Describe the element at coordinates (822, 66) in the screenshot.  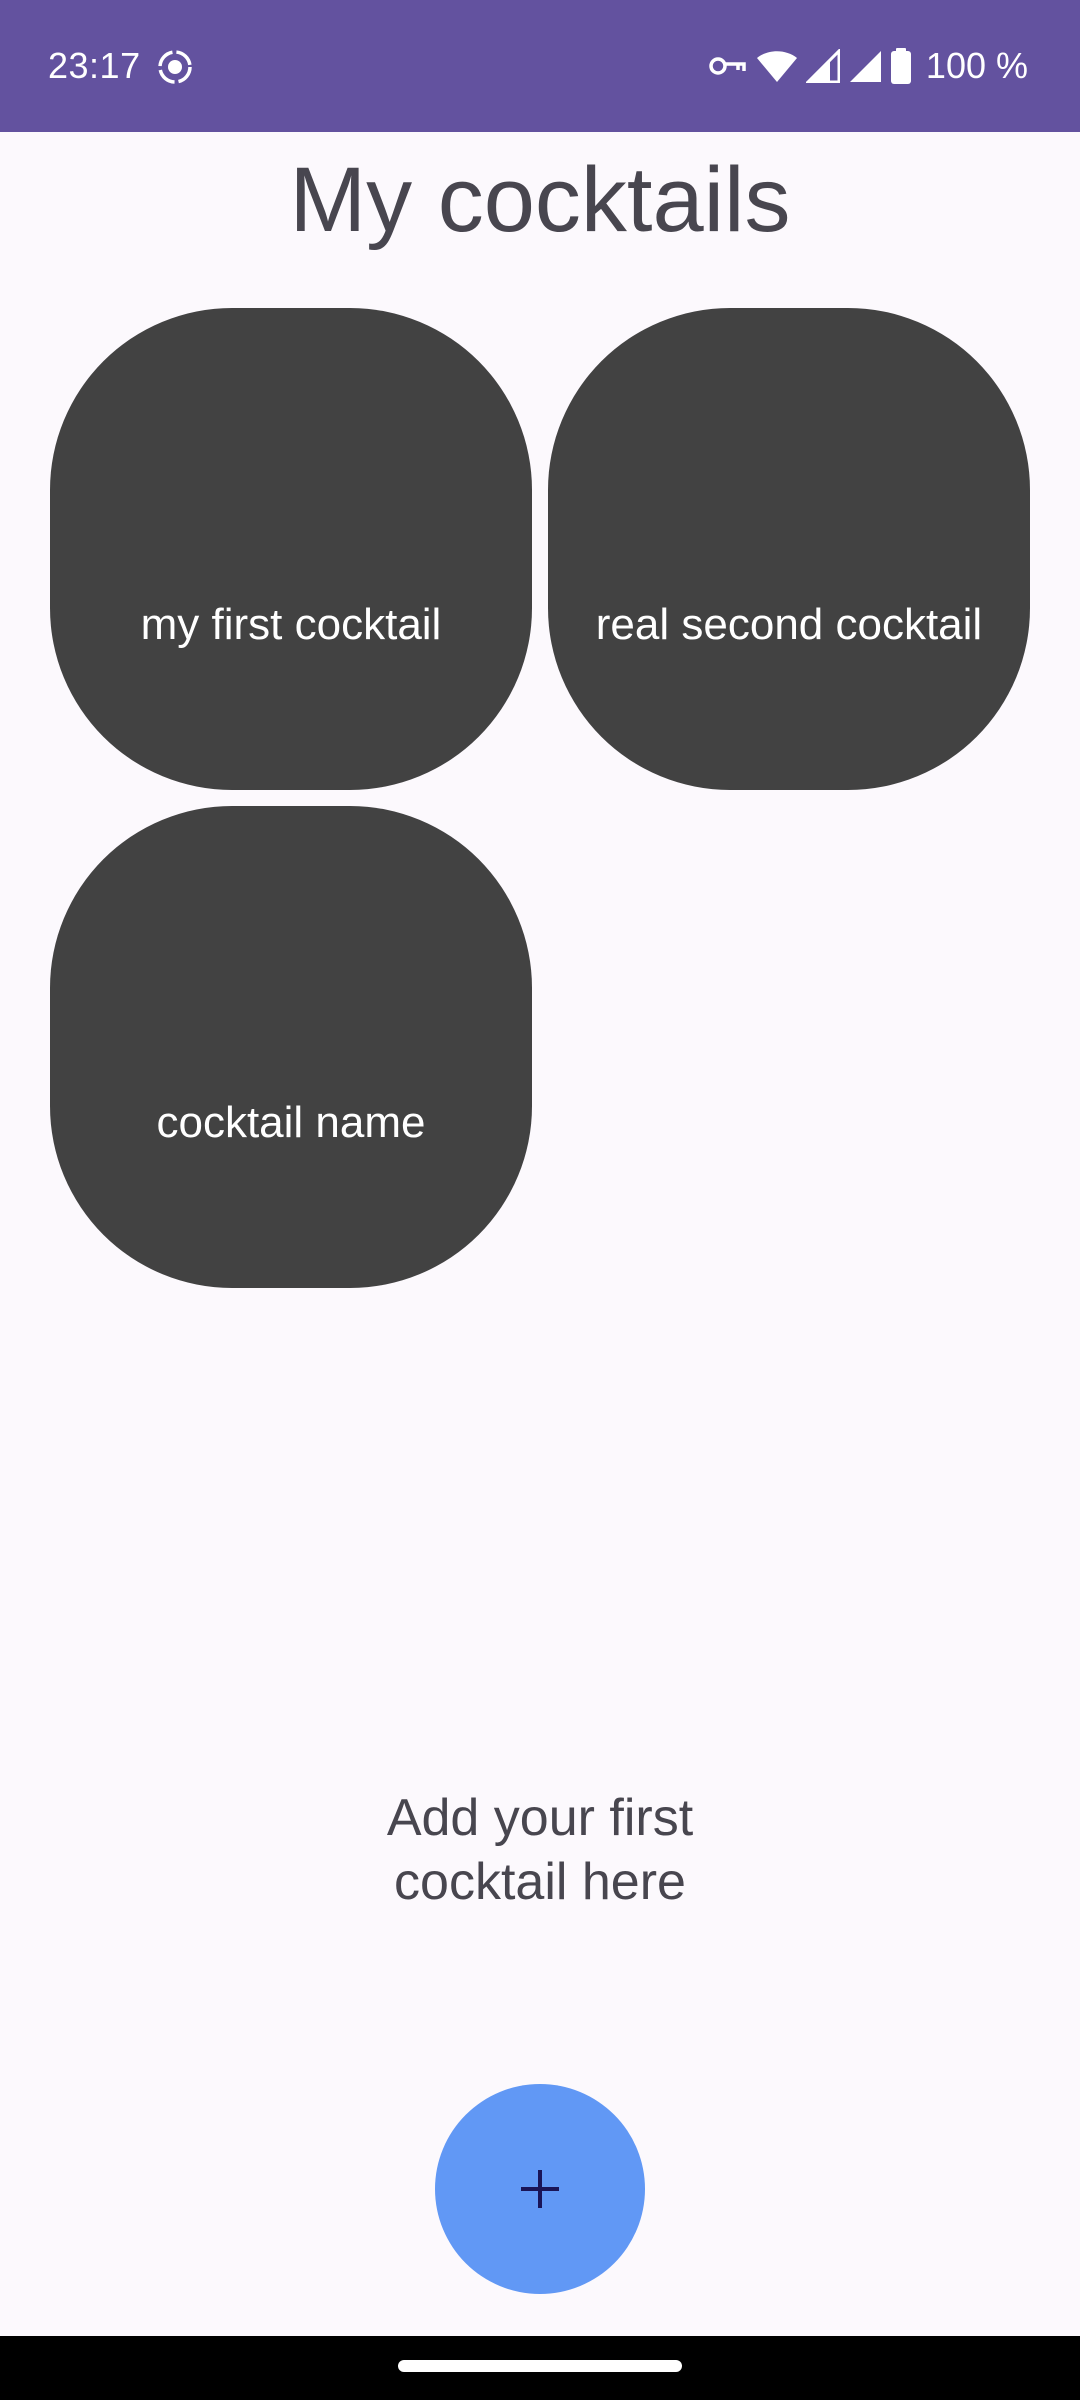
I see `signal-icon` at that location.